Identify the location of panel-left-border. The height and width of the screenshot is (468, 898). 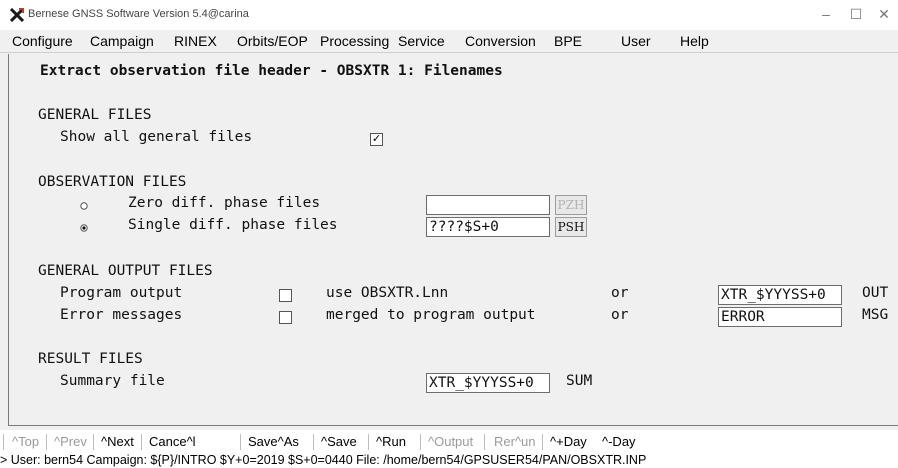
(8, 240).